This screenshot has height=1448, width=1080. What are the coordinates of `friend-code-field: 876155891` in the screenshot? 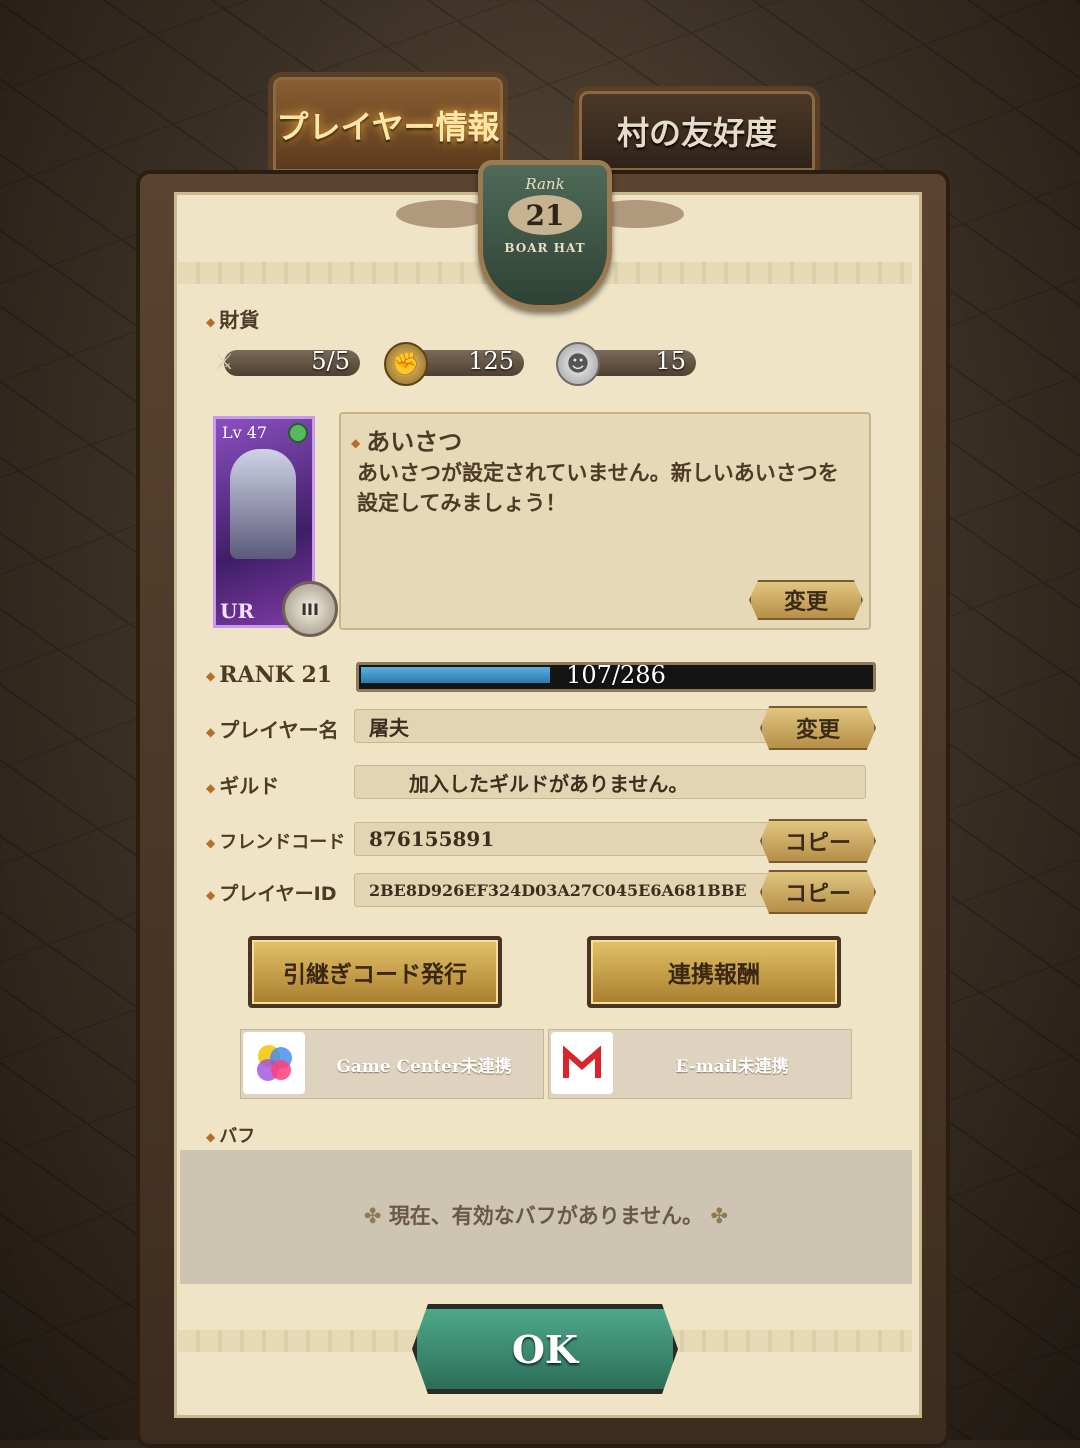 It's located at (564, 839).